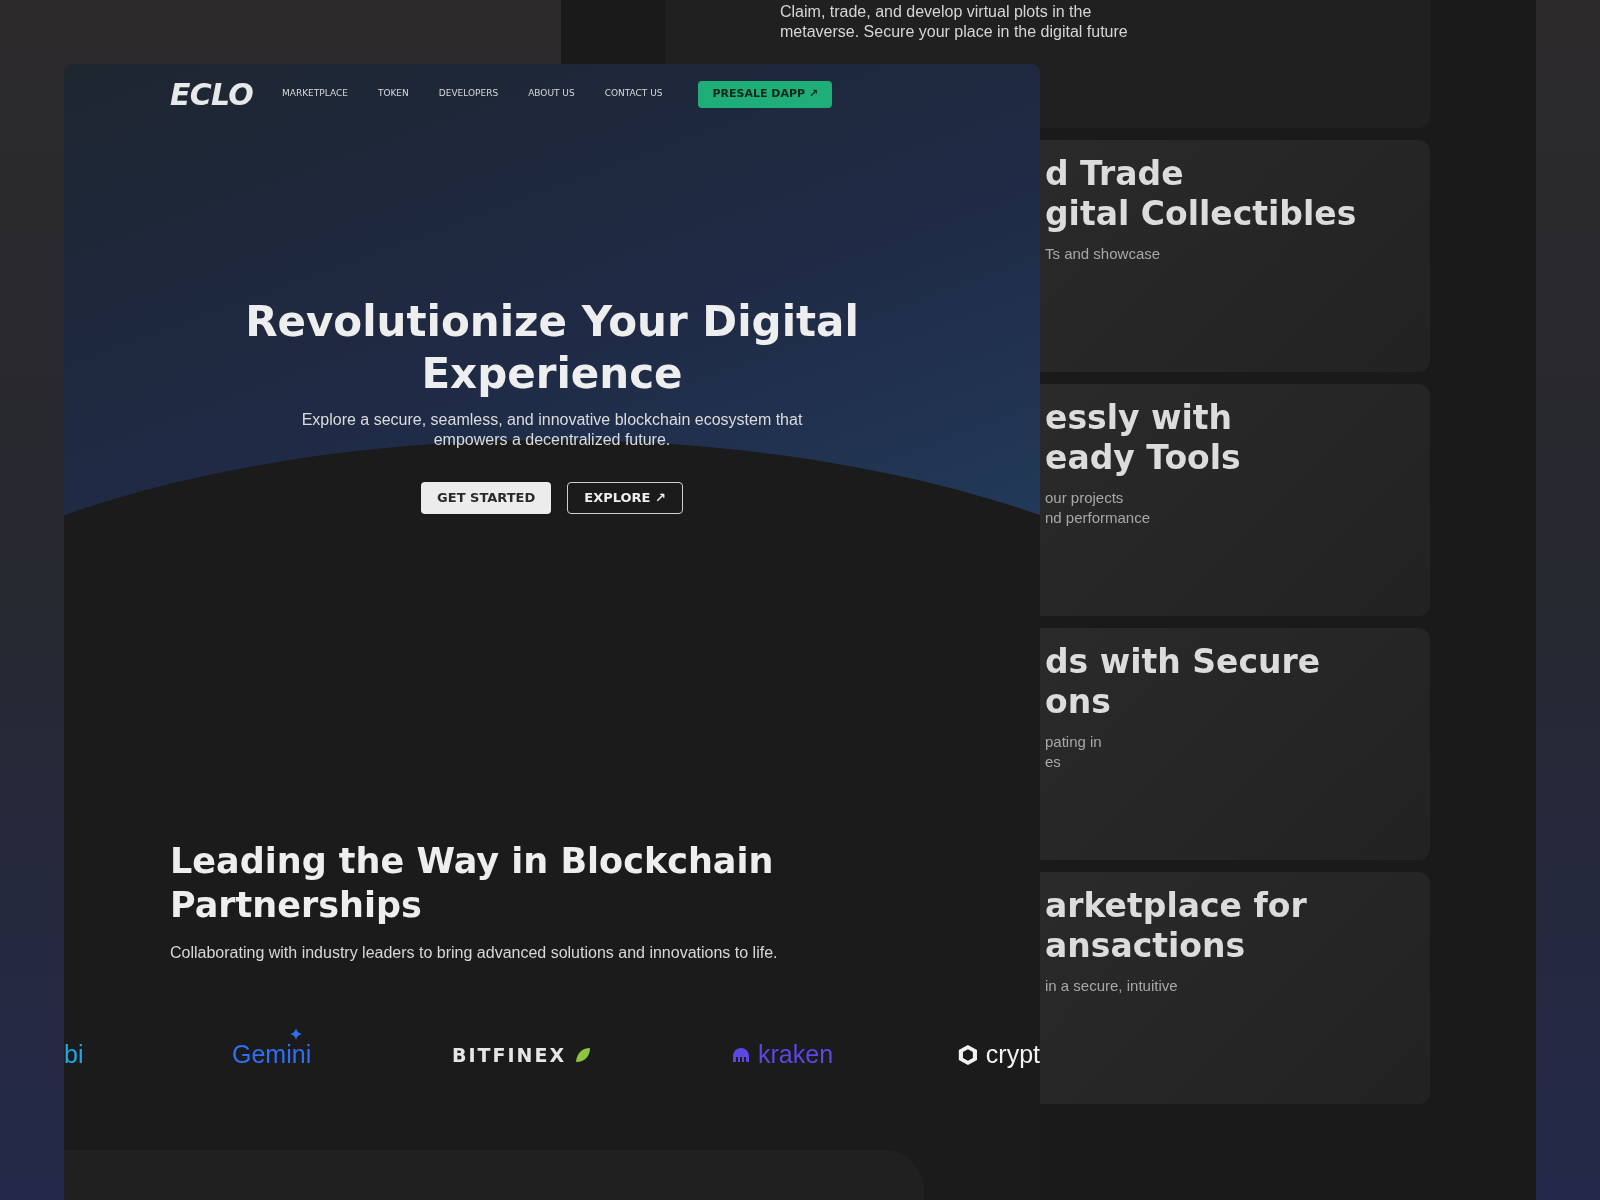  What do you see at coordinates (472, 883) in the screenshot?
I see `partners-title: Leading the Way in Blockchain Partnerships` at bounding box center [472, 883].